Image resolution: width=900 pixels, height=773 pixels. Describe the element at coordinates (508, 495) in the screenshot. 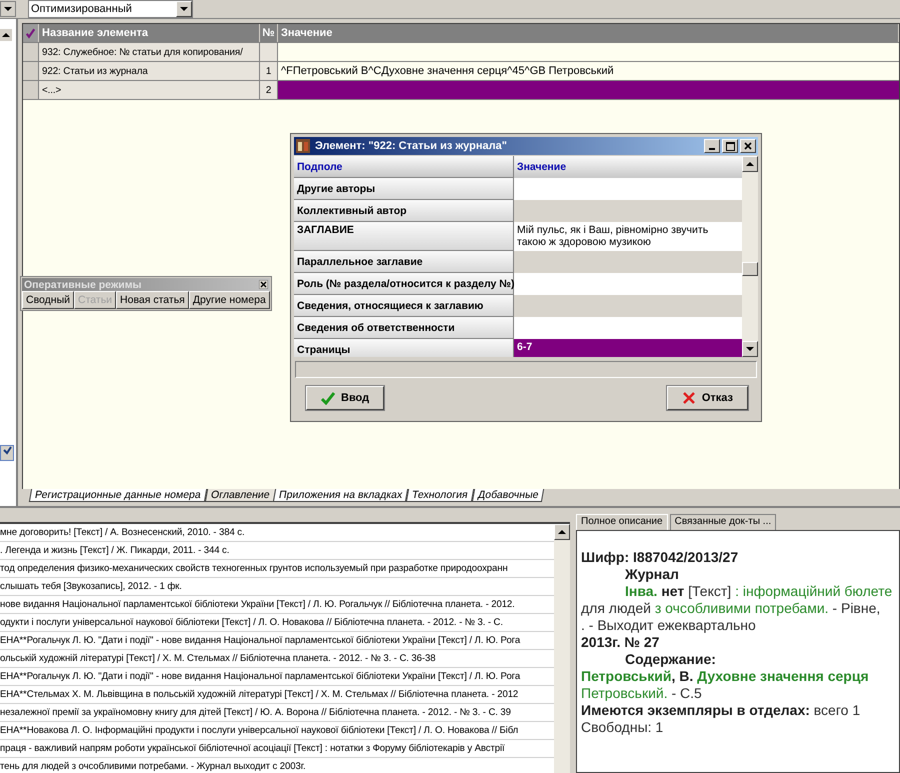

I see `tab: Добавочные` at that location.